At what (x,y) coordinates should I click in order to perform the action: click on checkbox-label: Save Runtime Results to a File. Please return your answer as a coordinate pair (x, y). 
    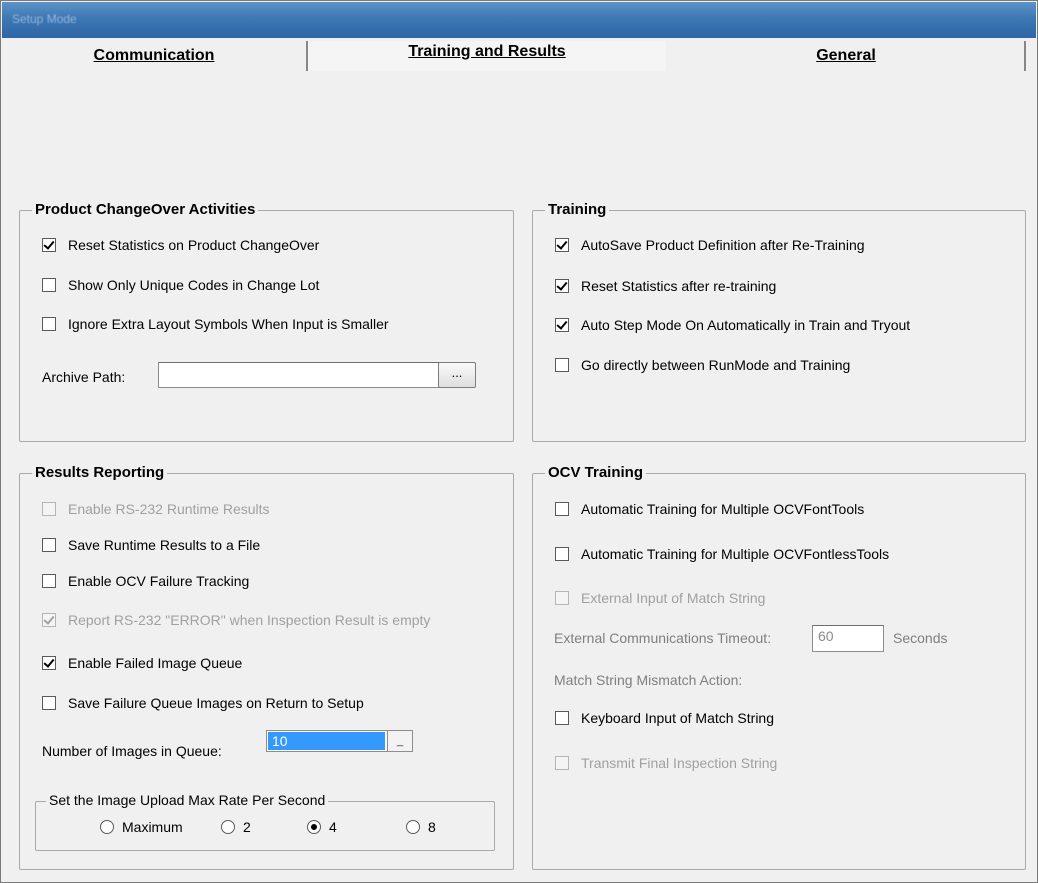
    Looking at the image, I should click on (164, 545).